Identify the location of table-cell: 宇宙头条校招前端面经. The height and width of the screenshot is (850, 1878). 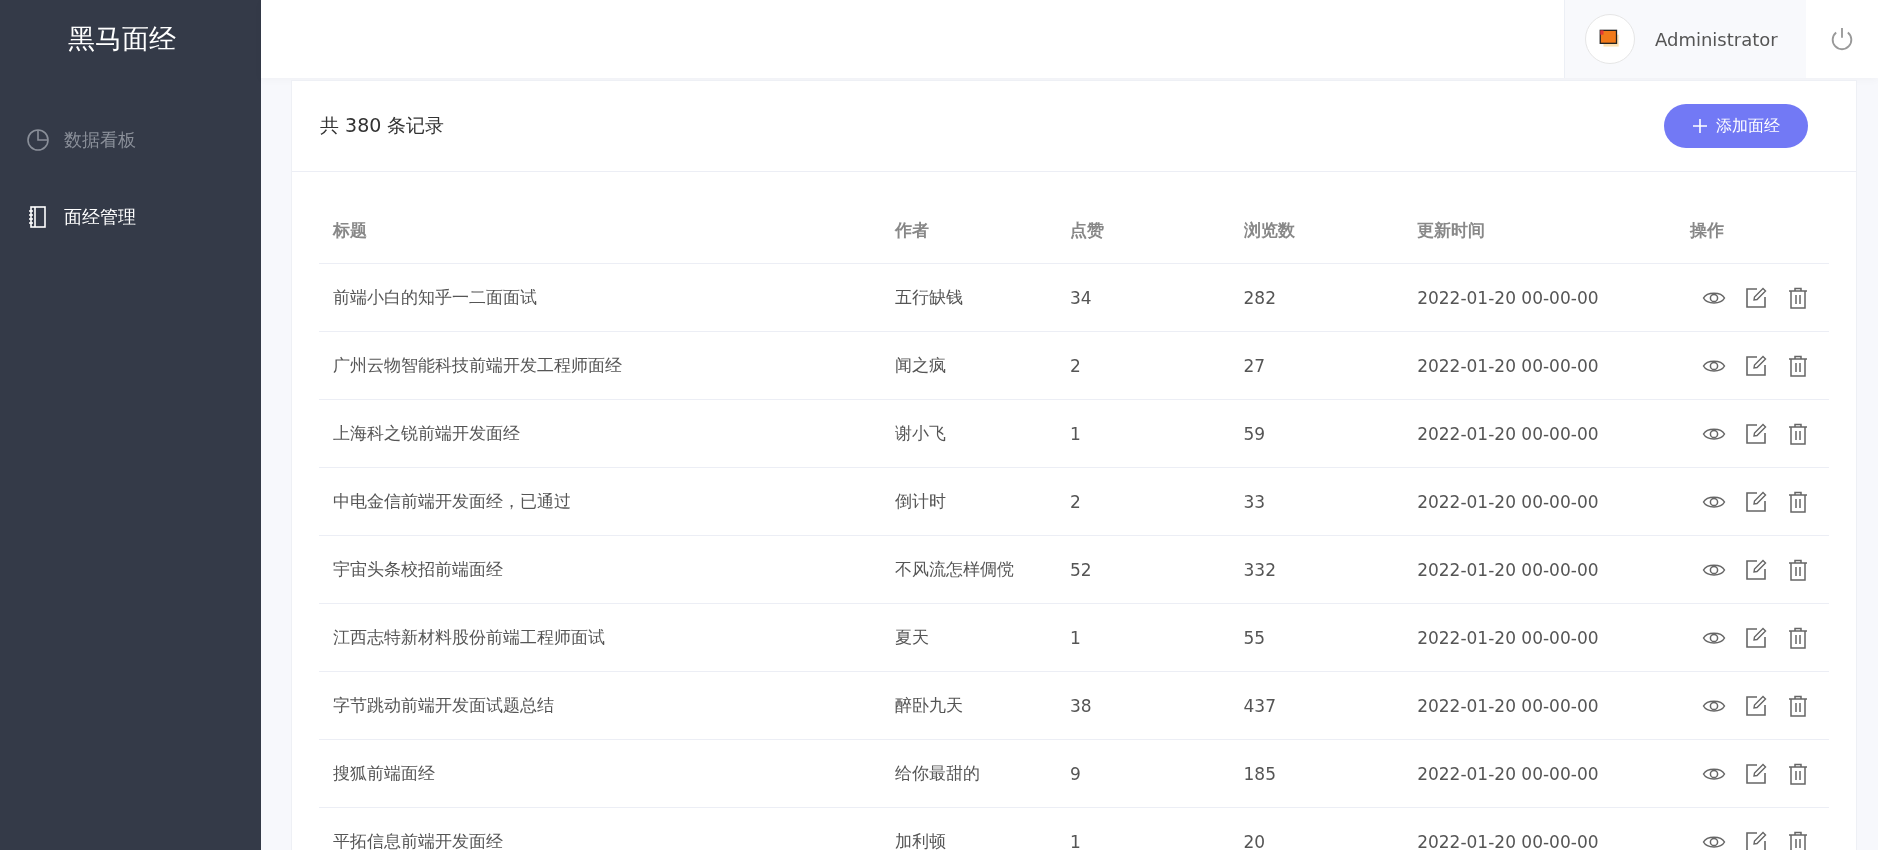
(418, 569).